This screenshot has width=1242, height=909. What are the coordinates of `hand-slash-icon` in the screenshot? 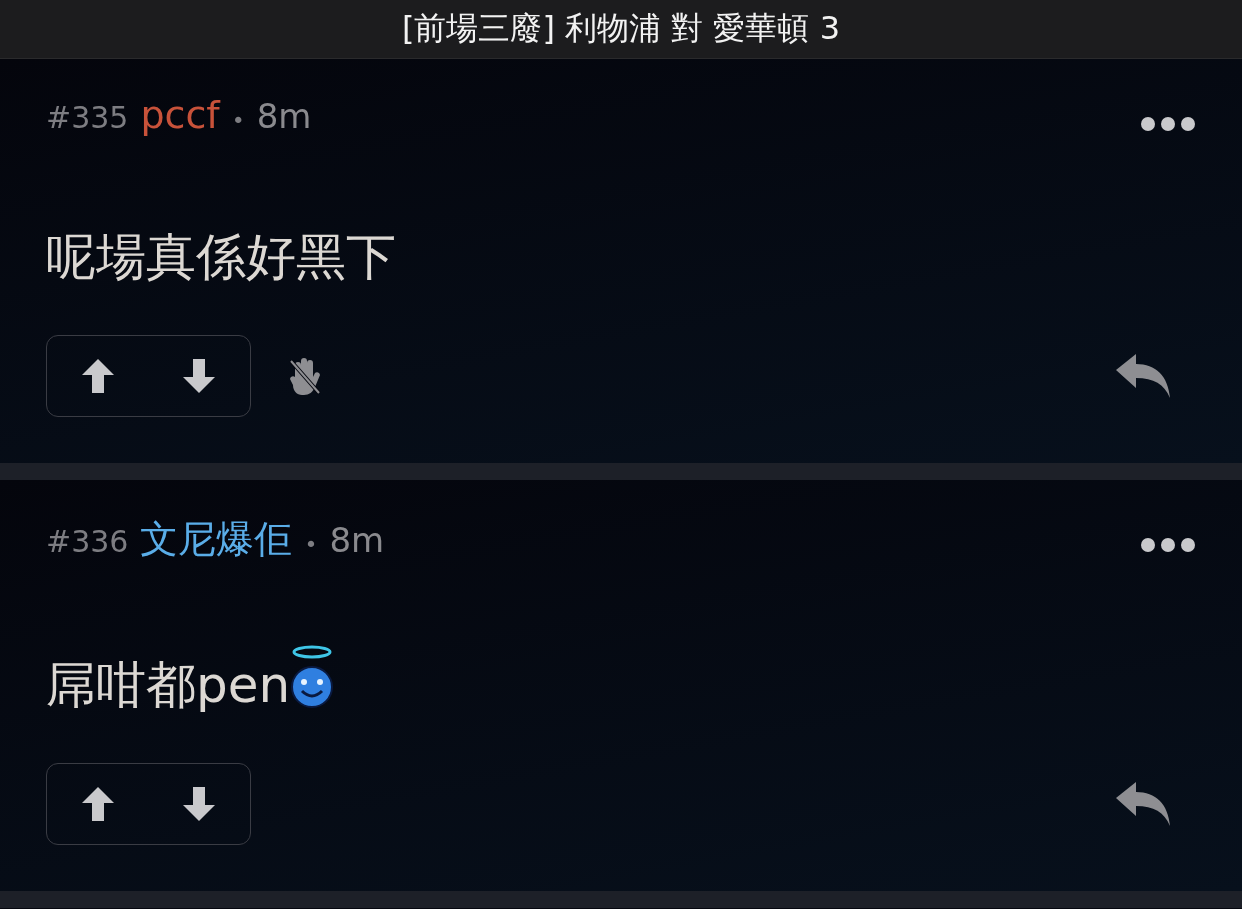 It's located at (304, 376).